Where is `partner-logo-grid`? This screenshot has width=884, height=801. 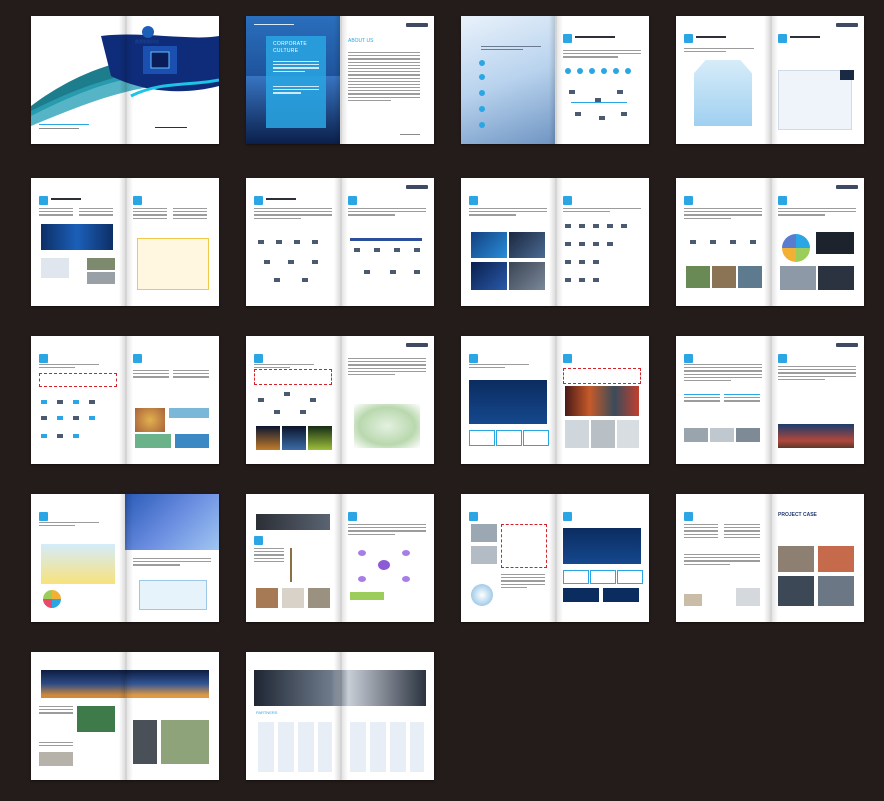
partner-logo-grid is located at coordinates (386, 747).